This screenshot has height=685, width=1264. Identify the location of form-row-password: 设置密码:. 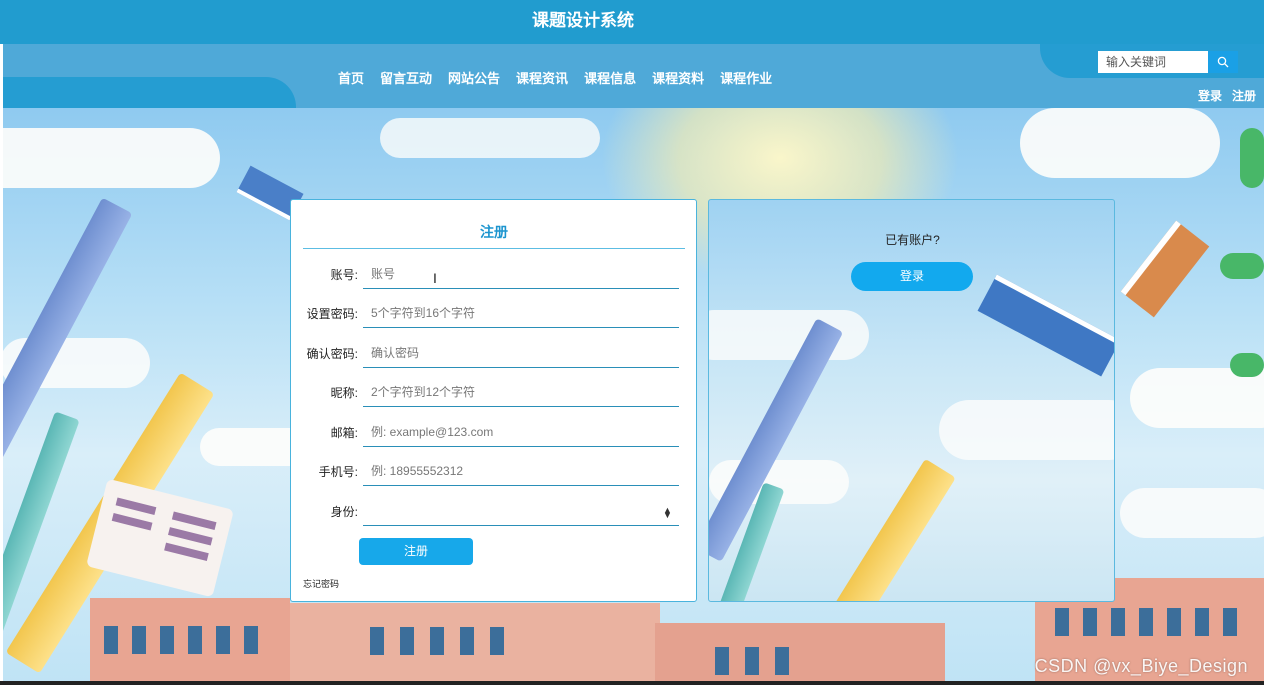
(494, 314).